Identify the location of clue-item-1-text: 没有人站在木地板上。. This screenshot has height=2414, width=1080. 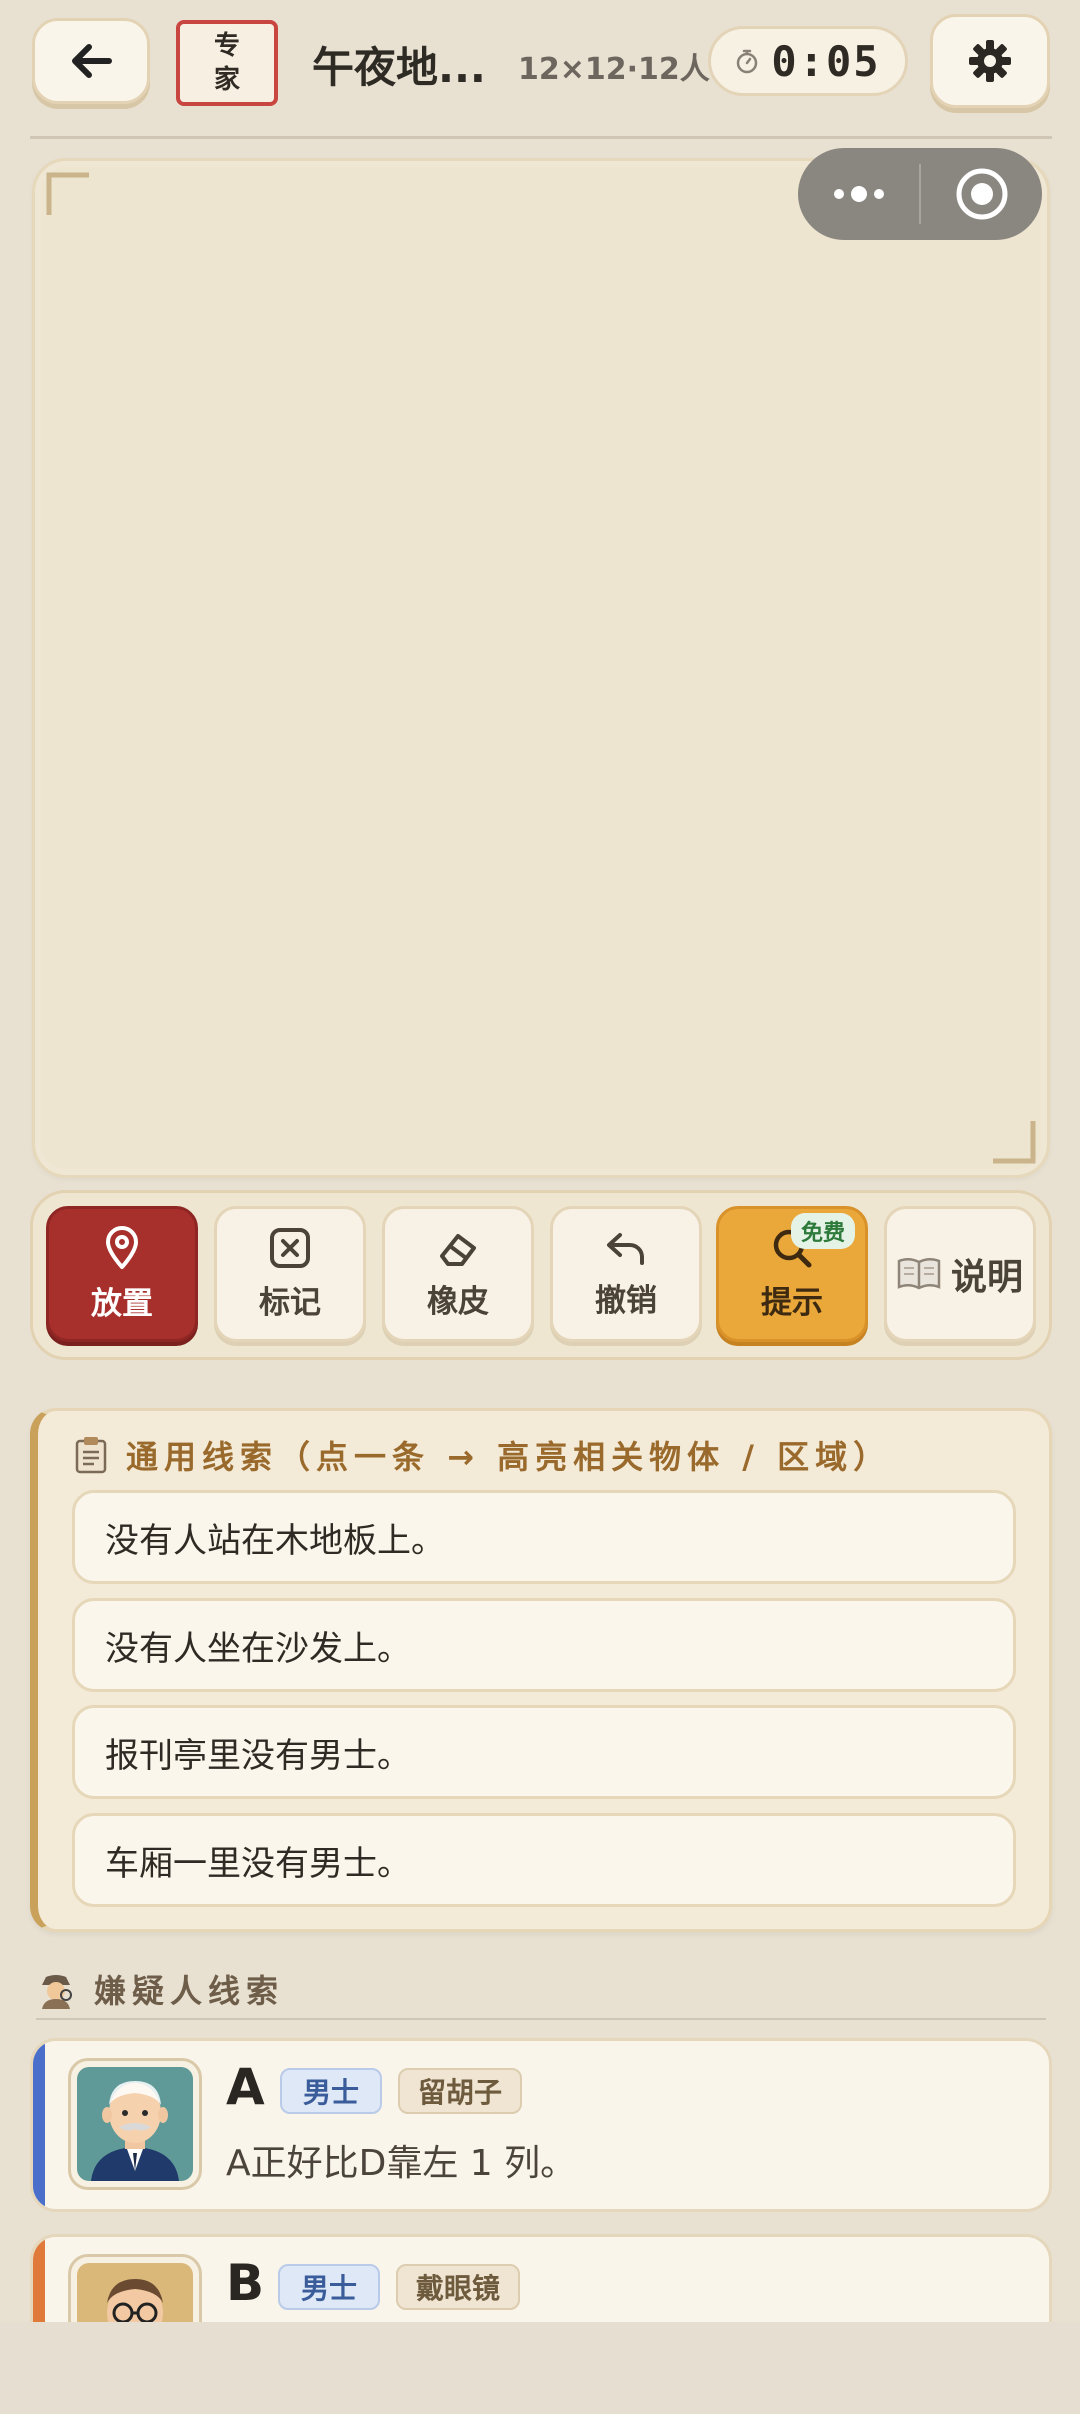
(275, 1540).